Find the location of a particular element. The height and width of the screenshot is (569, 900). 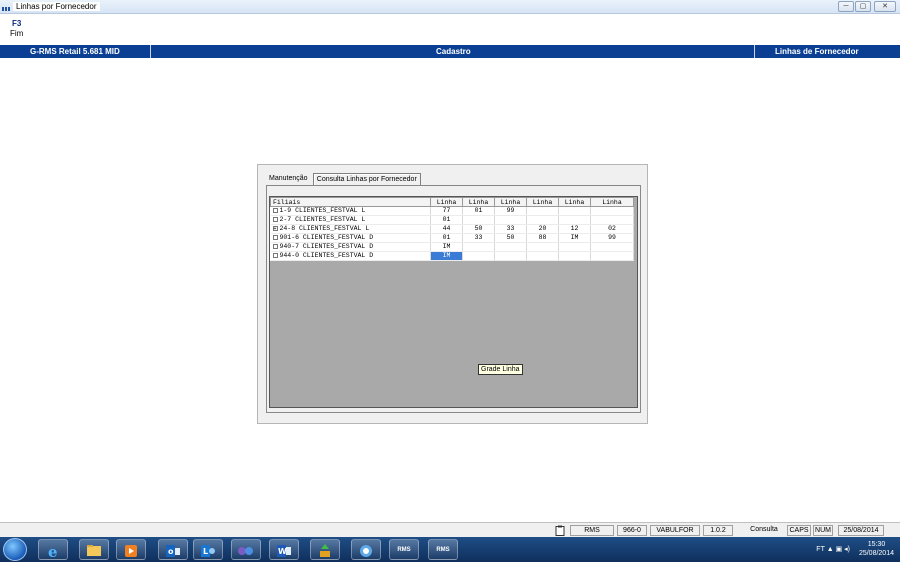

lync-icon: L is located at coordinates (208, 549).